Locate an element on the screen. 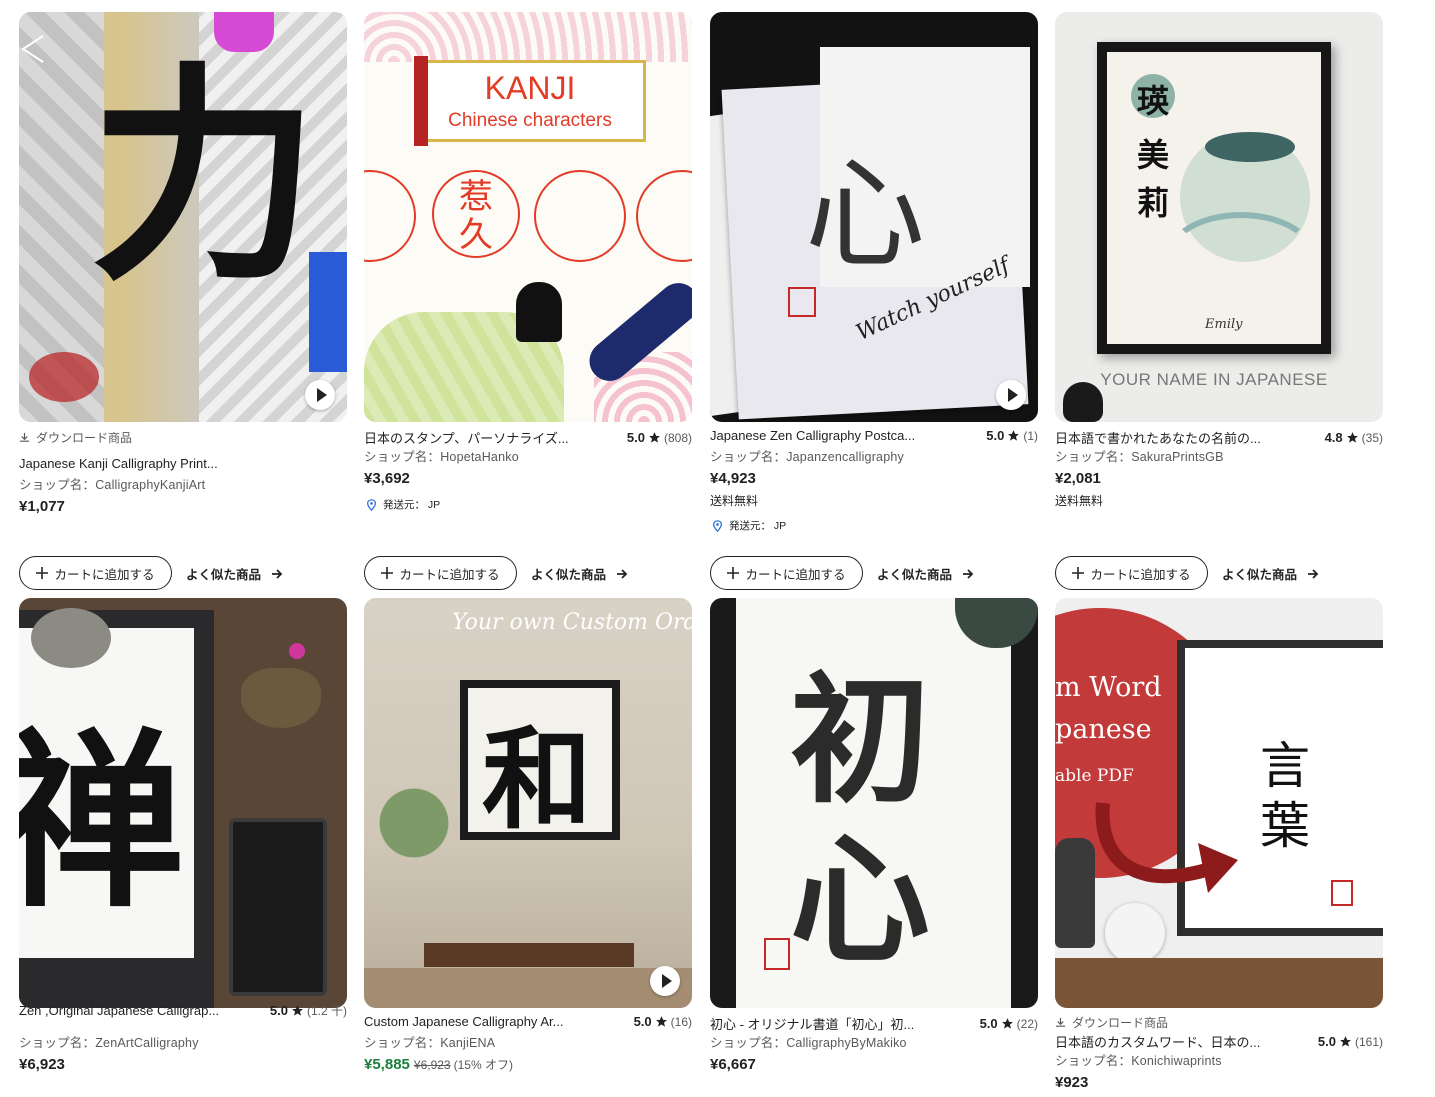 This screenshot has width=1435, height=1097. shop-name: ショップ名：Konichiwaprints is located at coordinates (1138, 1059).